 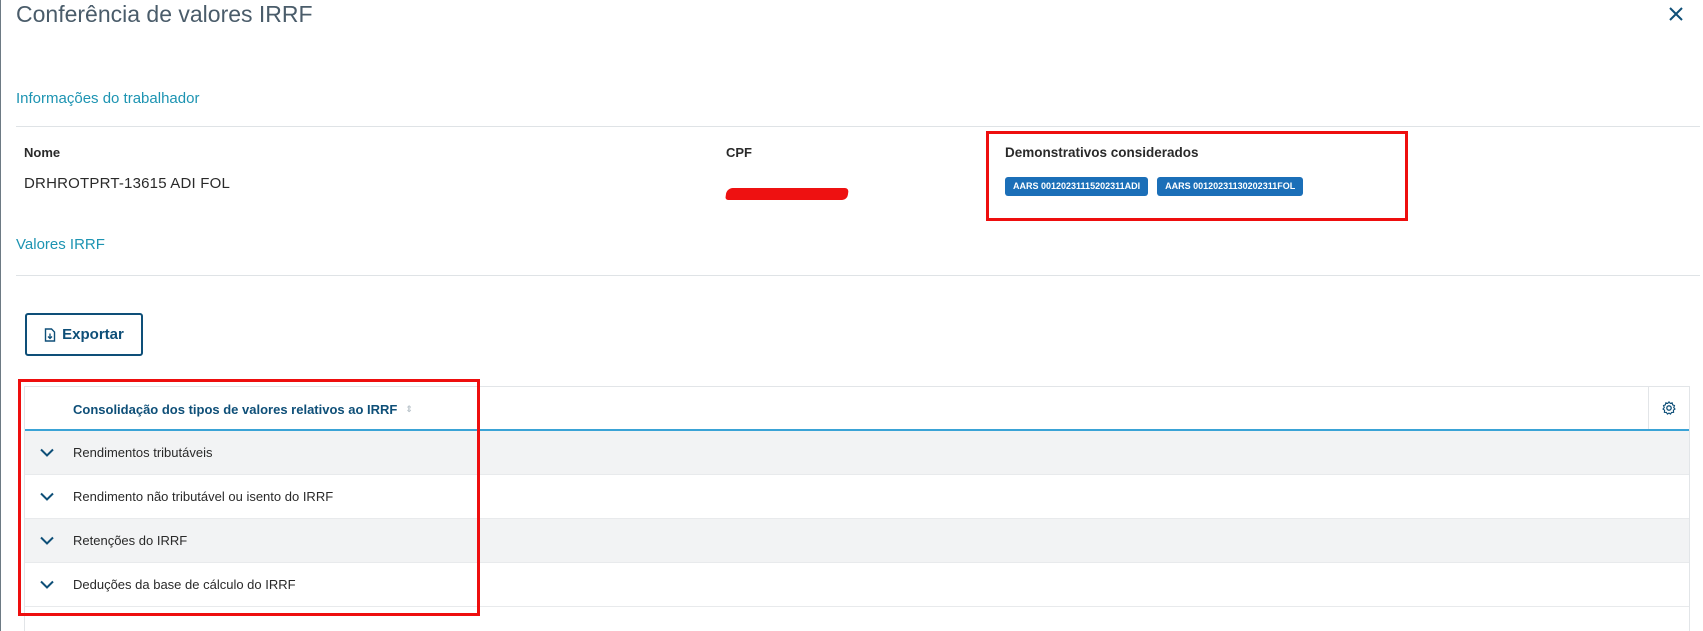 What do you see at coordinates (0, 315) in the screenshot?
I see `window-left-border` at bounding box center [0, 315].